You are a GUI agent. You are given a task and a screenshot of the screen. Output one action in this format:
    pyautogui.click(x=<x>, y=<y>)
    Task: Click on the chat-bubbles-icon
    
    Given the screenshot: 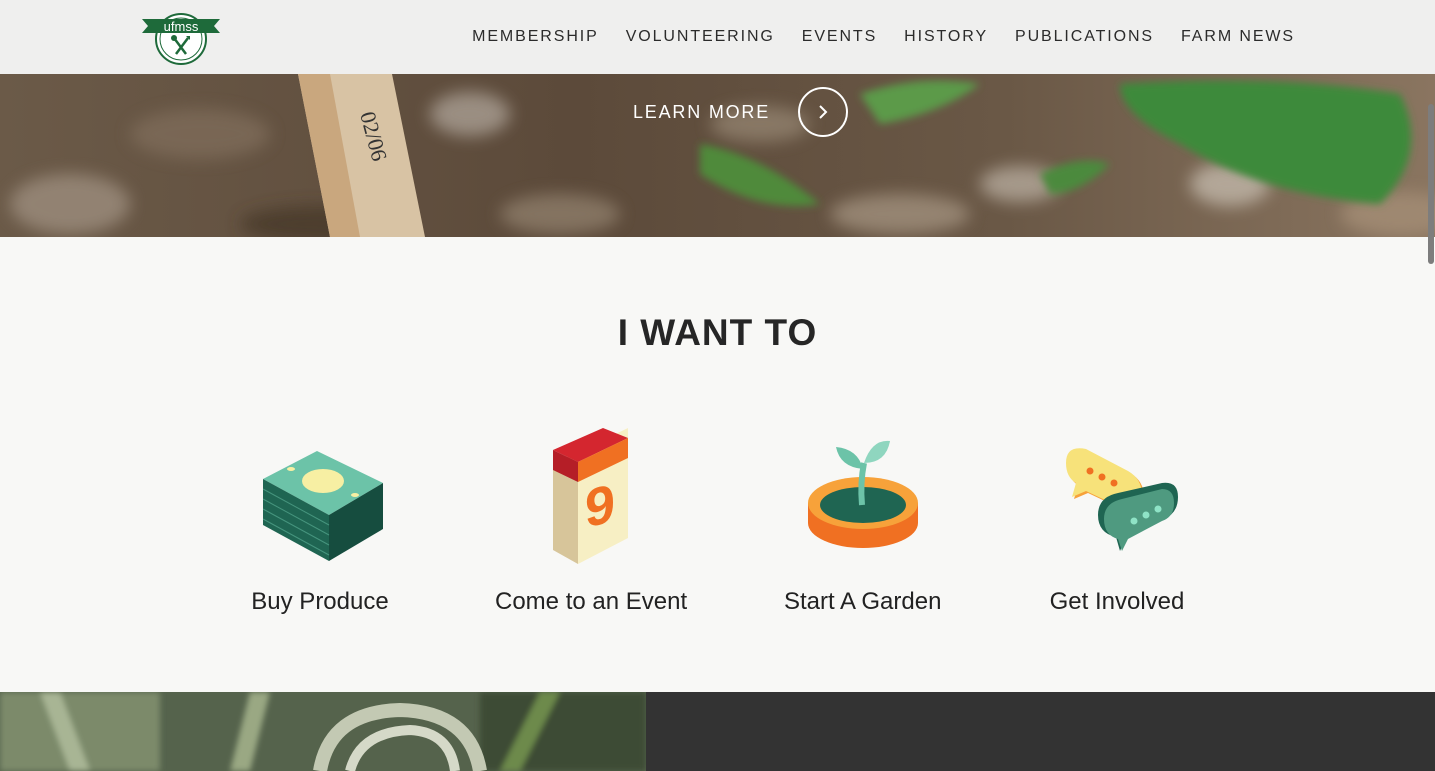 What is the action you would take?
    pyautogui.click(x=1117, y=498)
    